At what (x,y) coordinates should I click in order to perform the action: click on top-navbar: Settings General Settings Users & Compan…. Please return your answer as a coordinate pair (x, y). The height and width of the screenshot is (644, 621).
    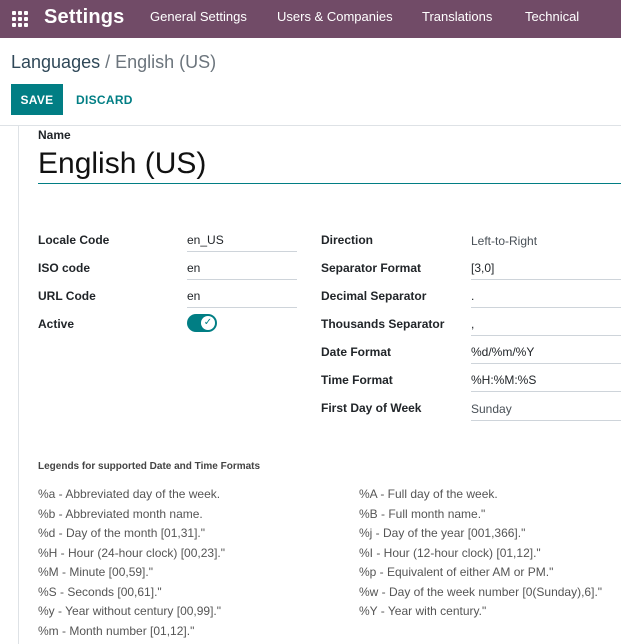
    Looking at the image, I should click on (310, 19).